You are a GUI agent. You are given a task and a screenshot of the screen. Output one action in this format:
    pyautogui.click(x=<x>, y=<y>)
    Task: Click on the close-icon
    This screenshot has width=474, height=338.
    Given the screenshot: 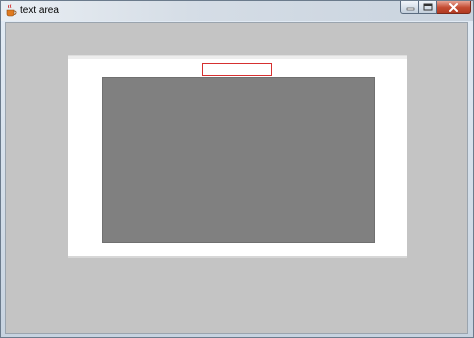 What is the action you would take?
    pyautogui.click(x=453, y=7)
    